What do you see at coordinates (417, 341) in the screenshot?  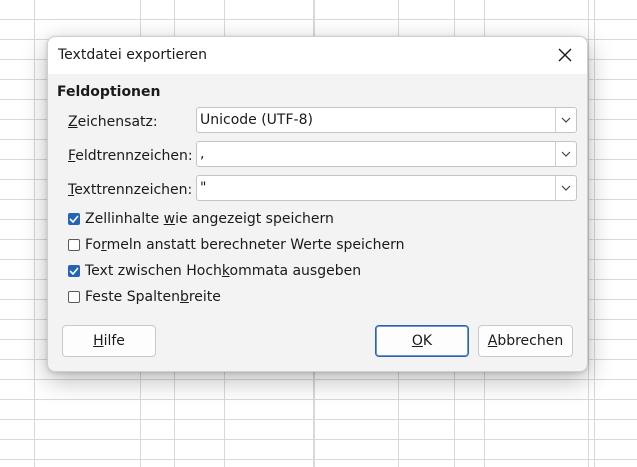 I see `ok-accelerator: O` at bounding box center [417, 341].